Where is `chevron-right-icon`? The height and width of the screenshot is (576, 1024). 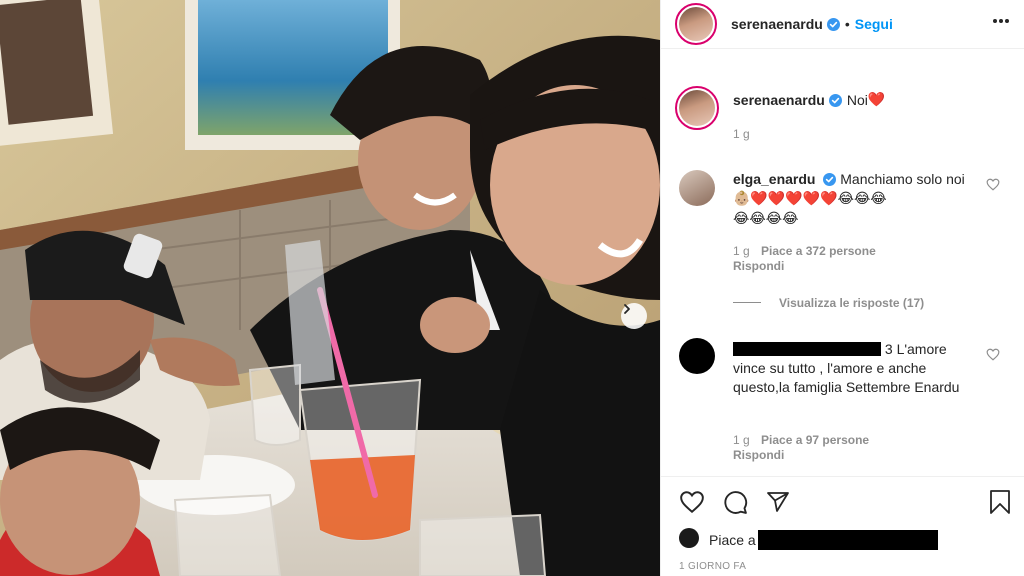
chevron-right-icon is located at coordinates (627, 309).